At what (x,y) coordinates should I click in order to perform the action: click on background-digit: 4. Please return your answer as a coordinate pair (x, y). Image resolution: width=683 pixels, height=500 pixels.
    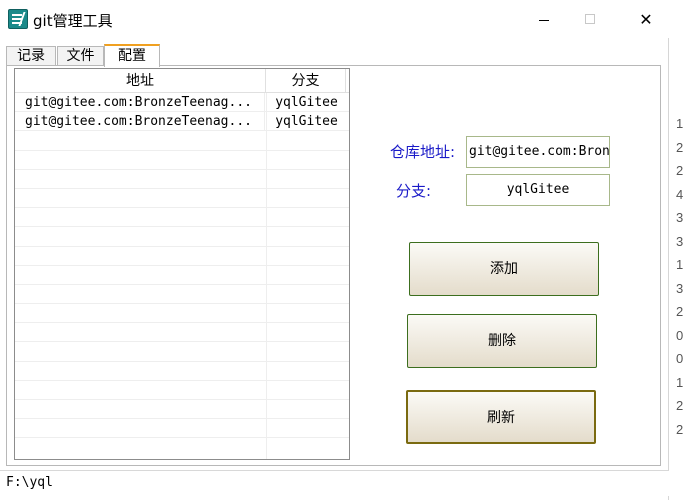
    Looking at the image, I should click on (679, 194).